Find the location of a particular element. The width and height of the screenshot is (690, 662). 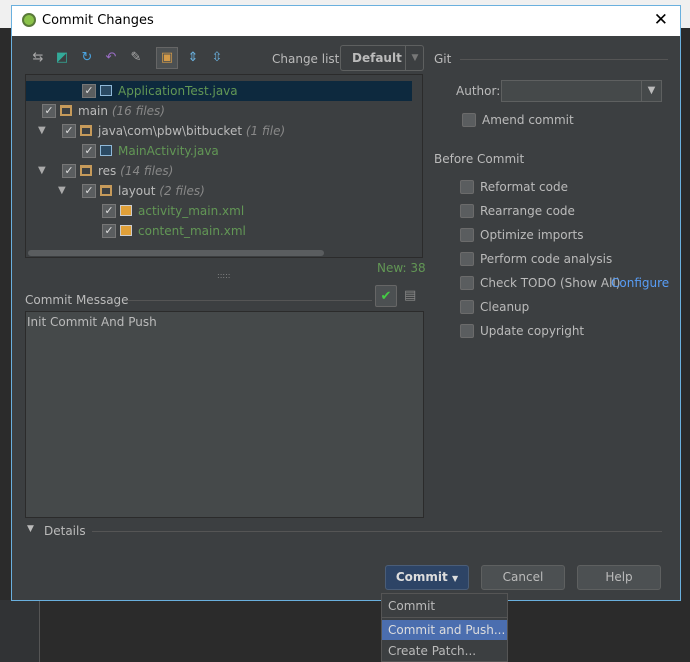

change-list-dropdown: Default ▼ is located at coordinates (382, 58).